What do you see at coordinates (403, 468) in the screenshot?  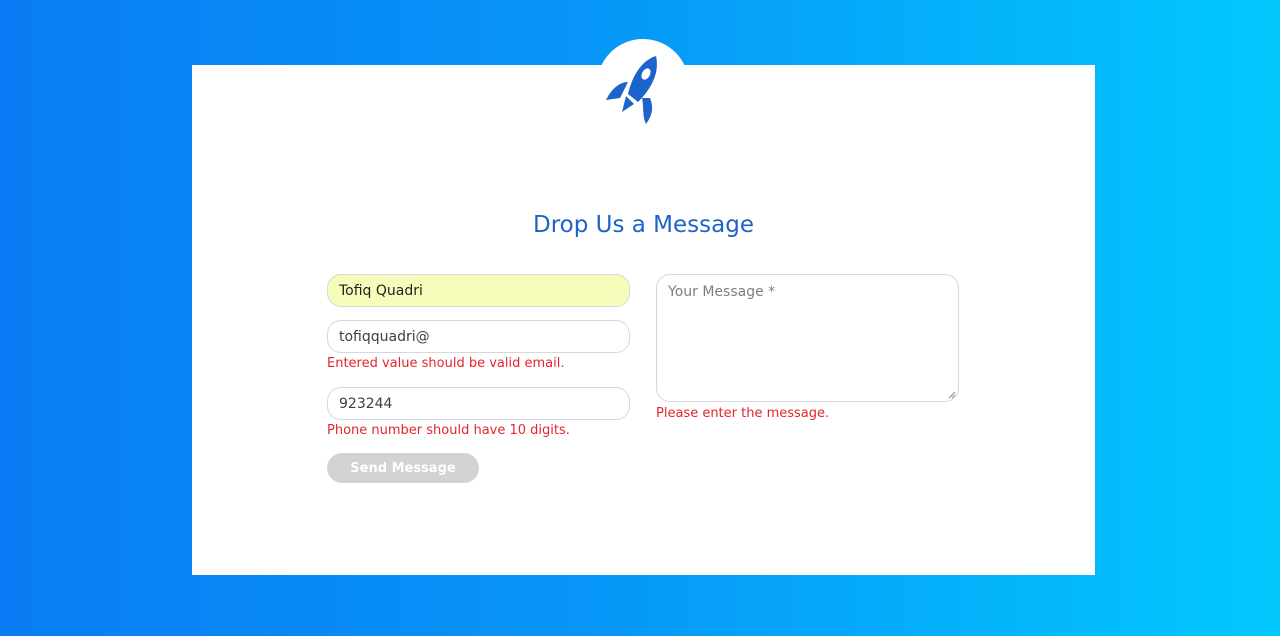 I see `send-message-button: Send Message` at bounding box center [403, 468].